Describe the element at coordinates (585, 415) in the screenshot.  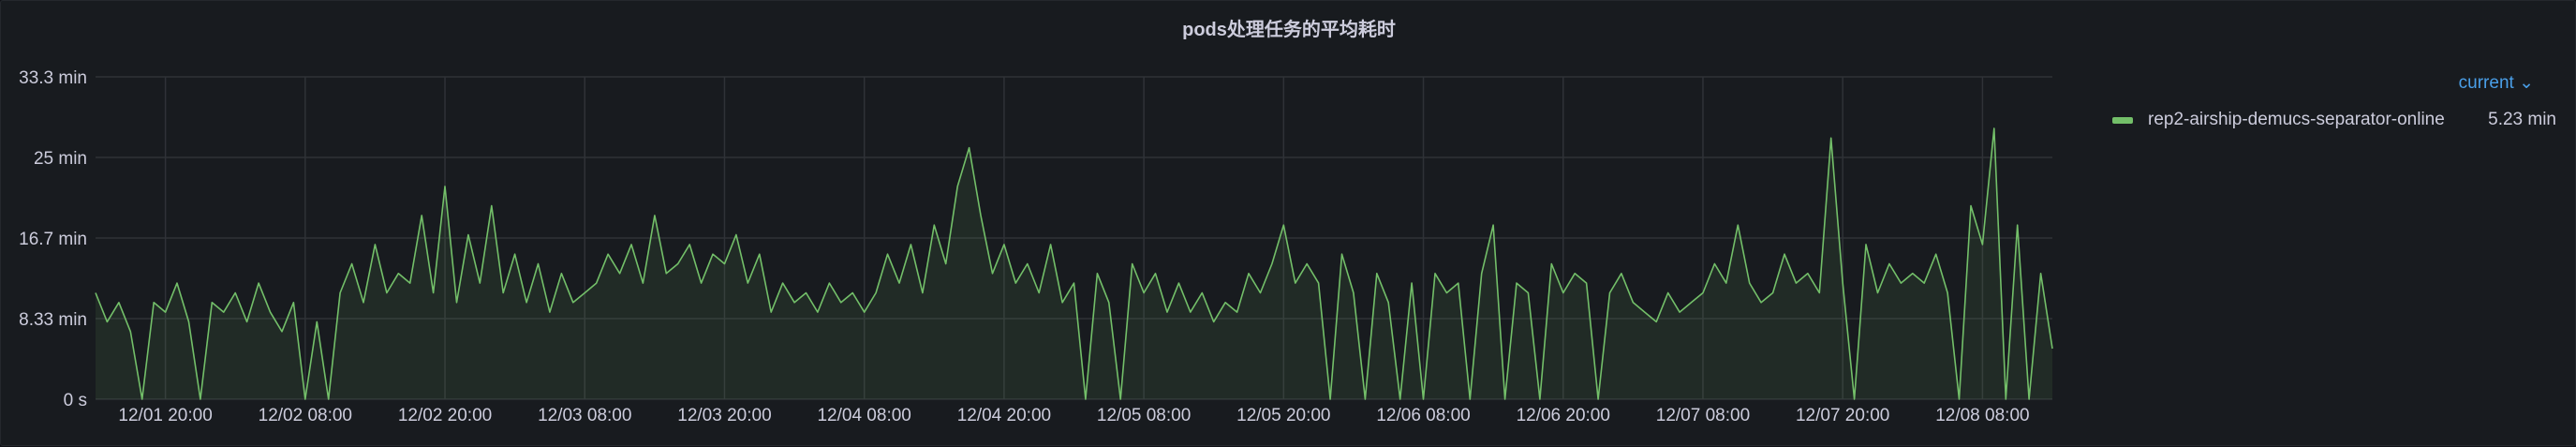
I see `x-tick-label: 12/03 08:00` at that location.